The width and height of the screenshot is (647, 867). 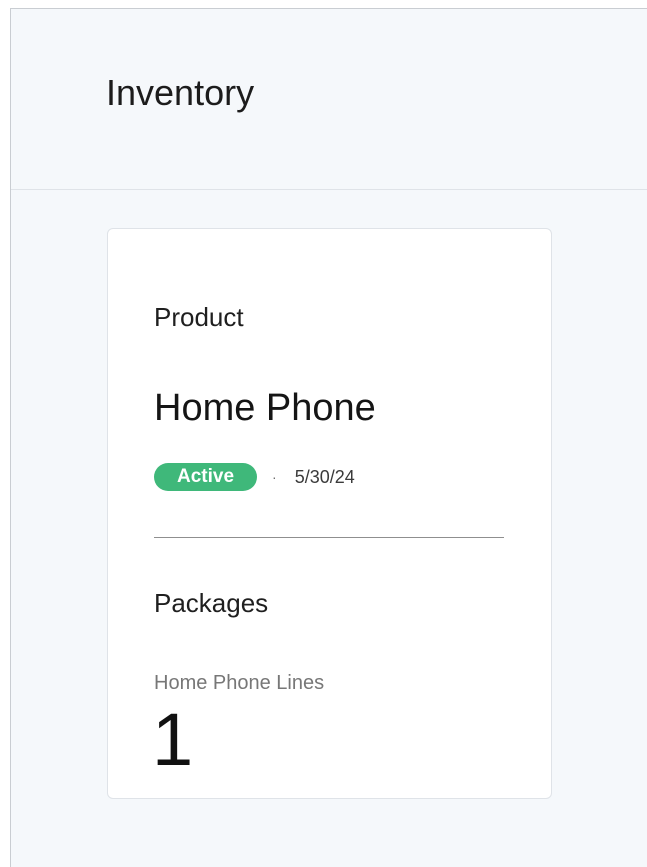 What do you see at coordinates (329, 537) in the screenshot?
I see `section-divider` at bounding box center [329, 537].